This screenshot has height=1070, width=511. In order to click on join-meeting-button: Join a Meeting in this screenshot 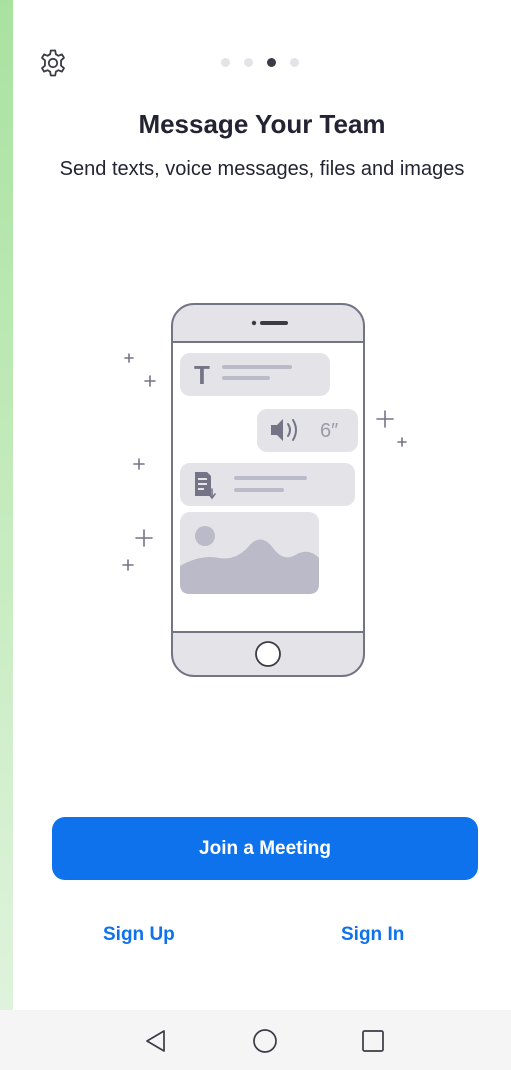, I will do `click(265, 848)`.